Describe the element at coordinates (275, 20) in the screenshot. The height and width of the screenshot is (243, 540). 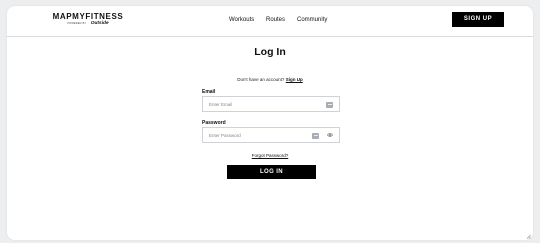
I see `nav-routes: Routes` at that location.